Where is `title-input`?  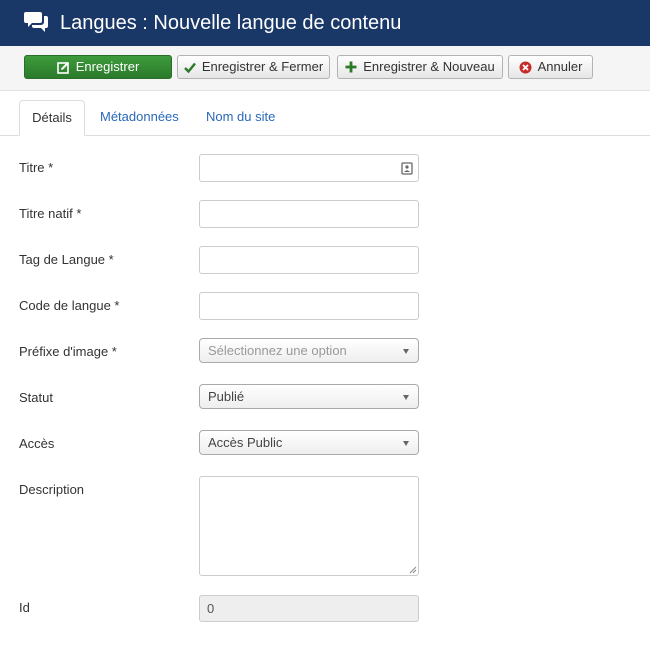 title-input is located at coordinates (309, 168).